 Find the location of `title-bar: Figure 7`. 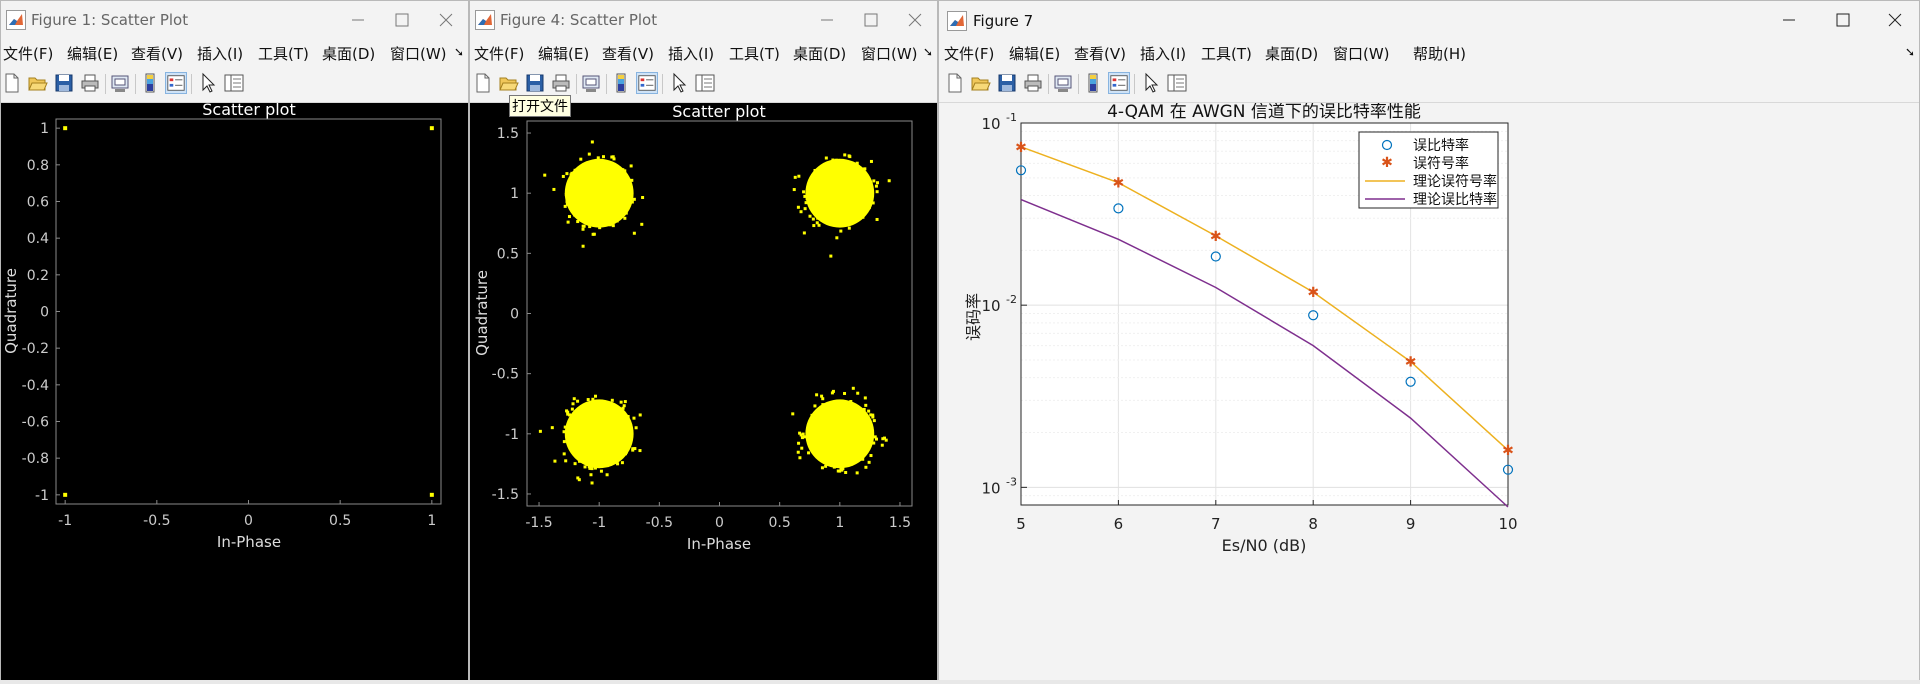

title-bar: Figure 7 is located at coordinates (1429, 20).